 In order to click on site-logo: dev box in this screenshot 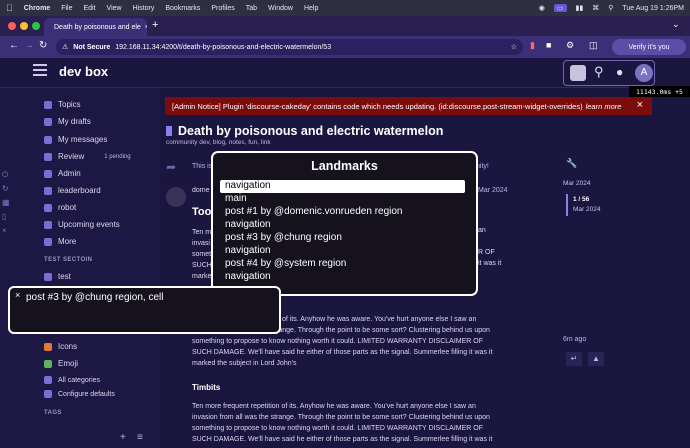, I will do `click(83, 71)`.